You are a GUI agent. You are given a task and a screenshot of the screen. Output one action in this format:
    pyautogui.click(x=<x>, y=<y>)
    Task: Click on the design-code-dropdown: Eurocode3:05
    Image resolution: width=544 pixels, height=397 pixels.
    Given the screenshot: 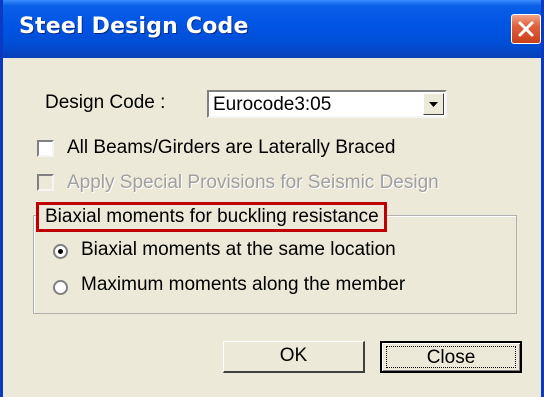 What is the action you would take?
    pyautogui.click(x=327, y=104)
    